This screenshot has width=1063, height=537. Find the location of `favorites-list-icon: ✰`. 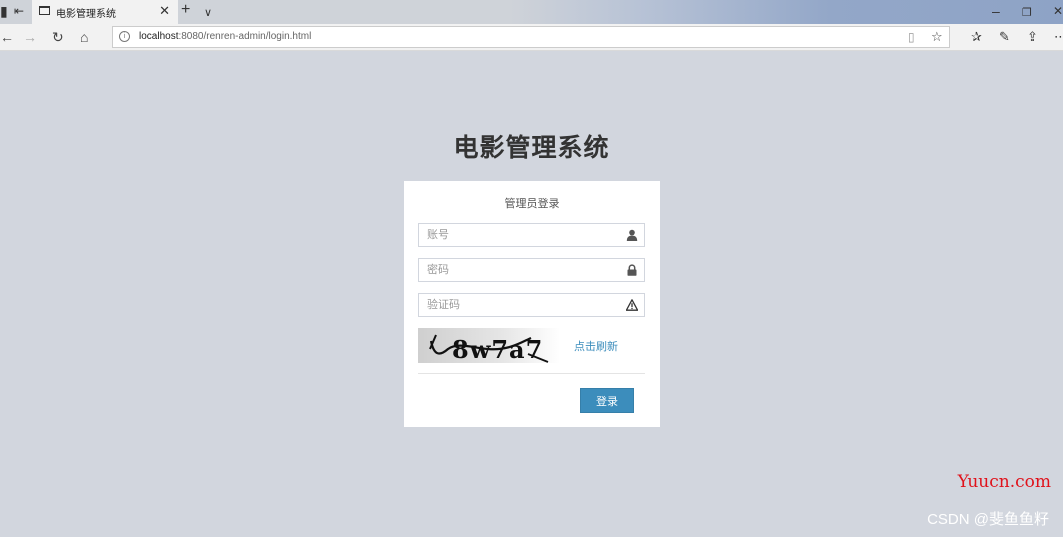

favorites-list-icon: ✰ is located at coordinates (976, 37).